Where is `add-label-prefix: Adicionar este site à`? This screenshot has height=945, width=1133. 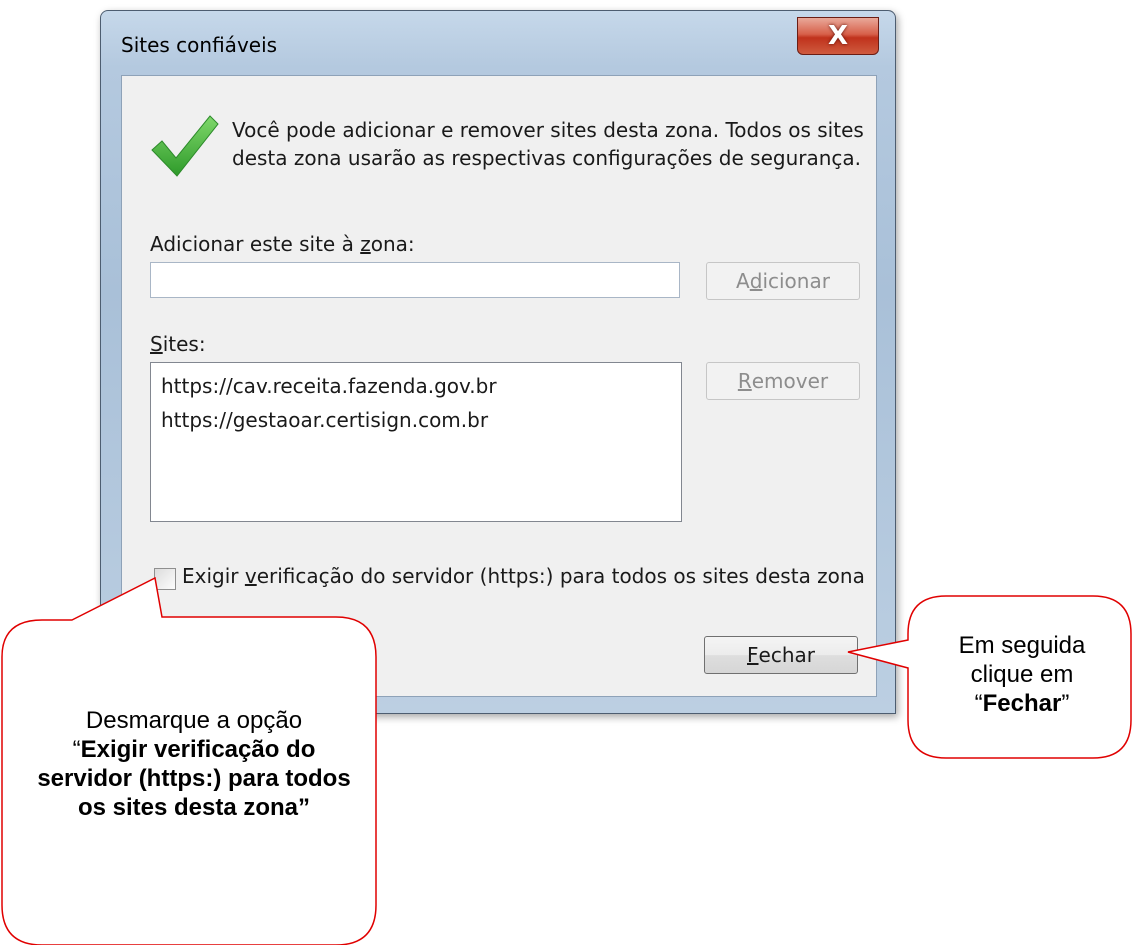
add-label-prefix: Adicionar este site à is located at coordinates (255, 244).